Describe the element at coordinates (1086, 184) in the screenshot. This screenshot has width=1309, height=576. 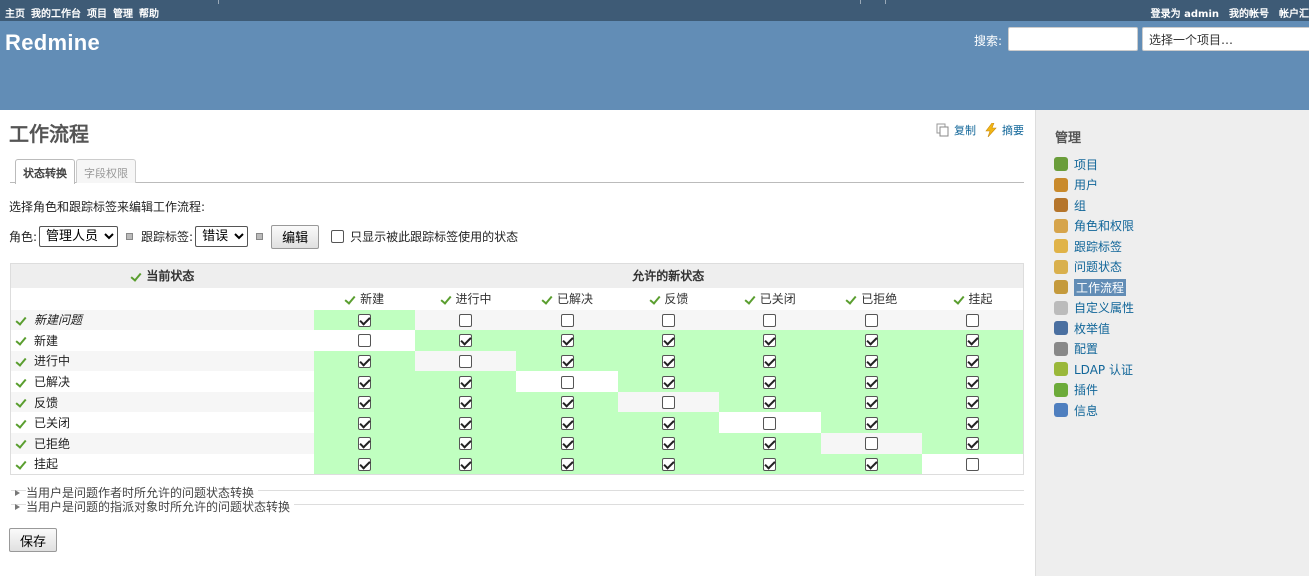
I see `sidebar-item-label: 用户` at that location.